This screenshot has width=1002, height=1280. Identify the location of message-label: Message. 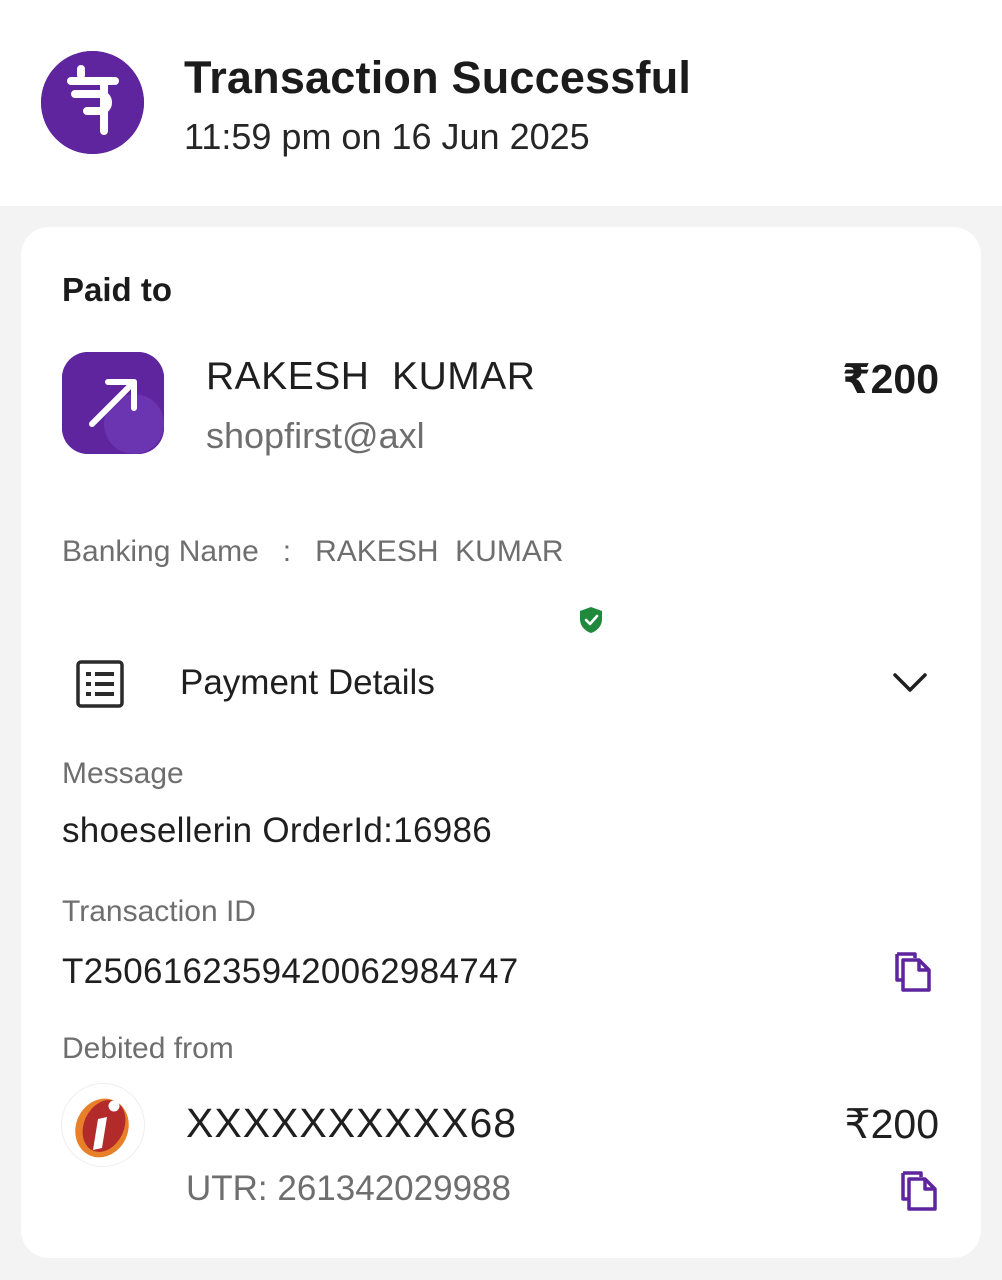
(123, 773).